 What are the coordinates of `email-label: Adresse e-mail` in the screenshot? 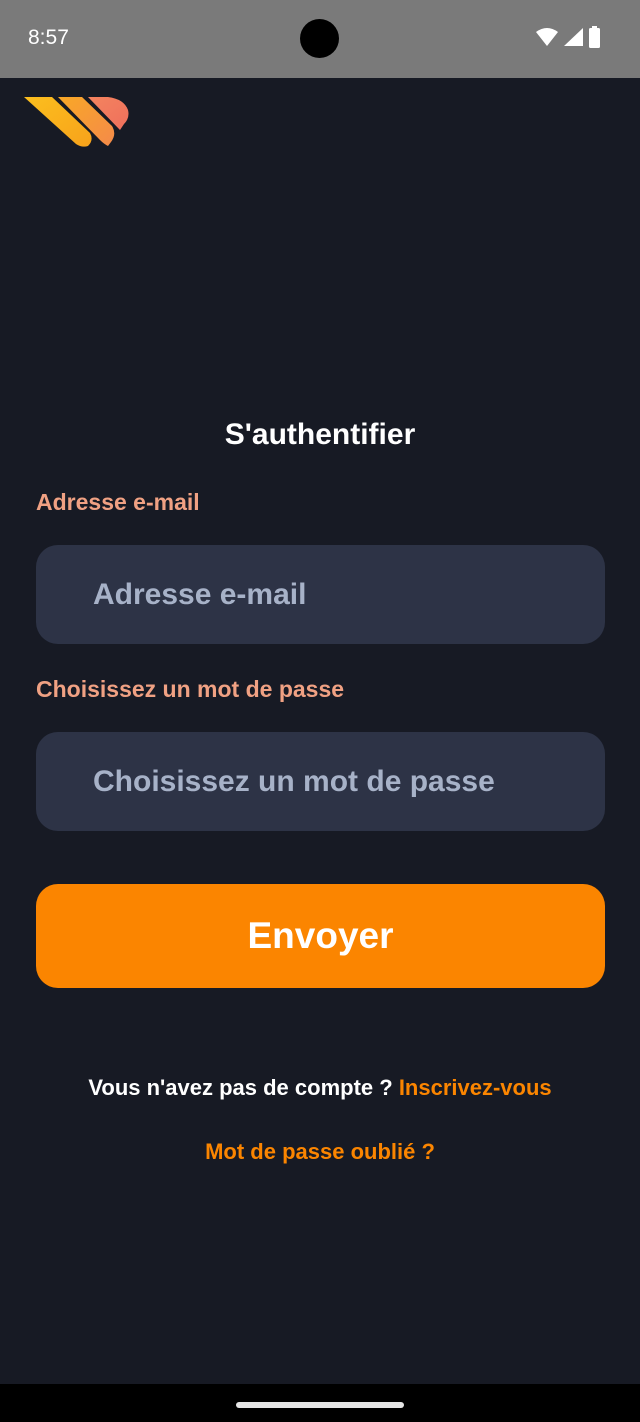 It's located at (118, 502).